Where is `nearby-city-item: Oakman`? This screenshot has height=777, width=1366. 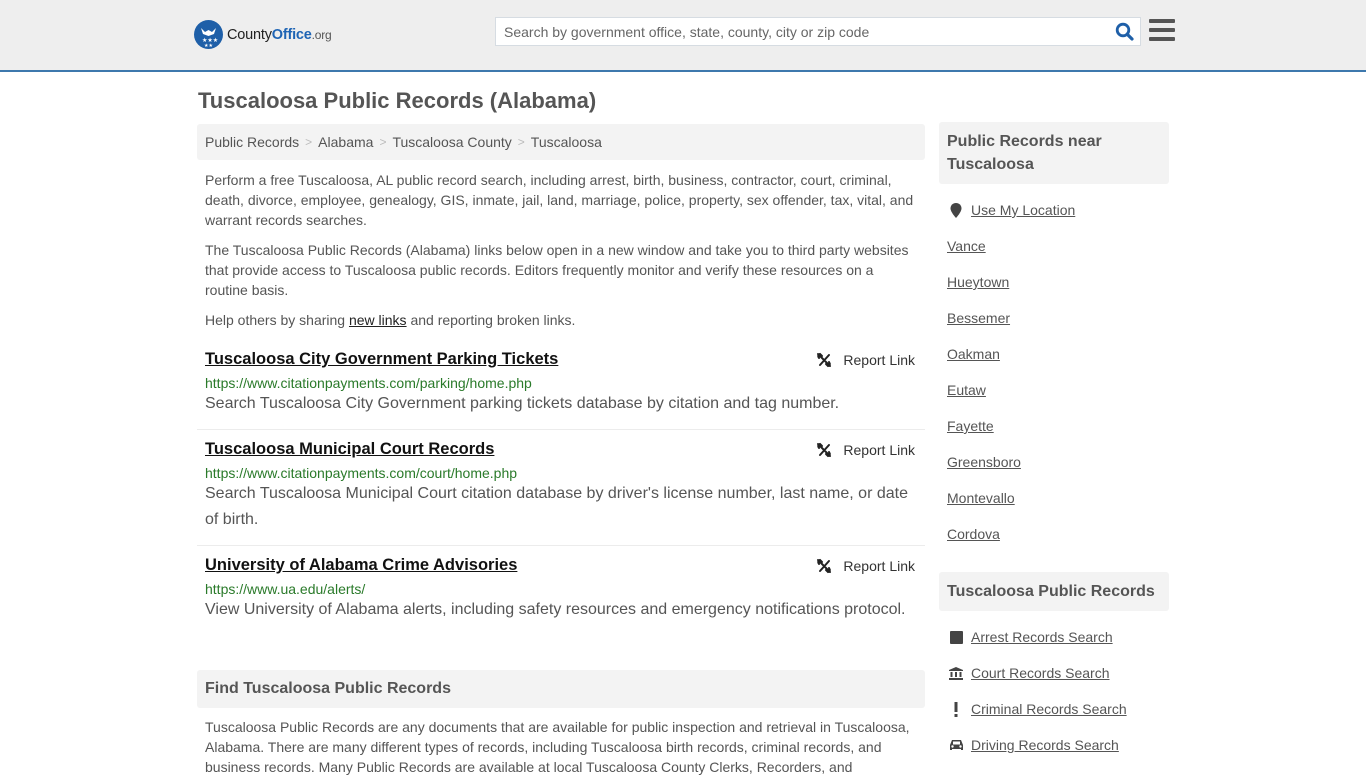 nearby-city-item: Oakman is located at coordinates (1058, 354).